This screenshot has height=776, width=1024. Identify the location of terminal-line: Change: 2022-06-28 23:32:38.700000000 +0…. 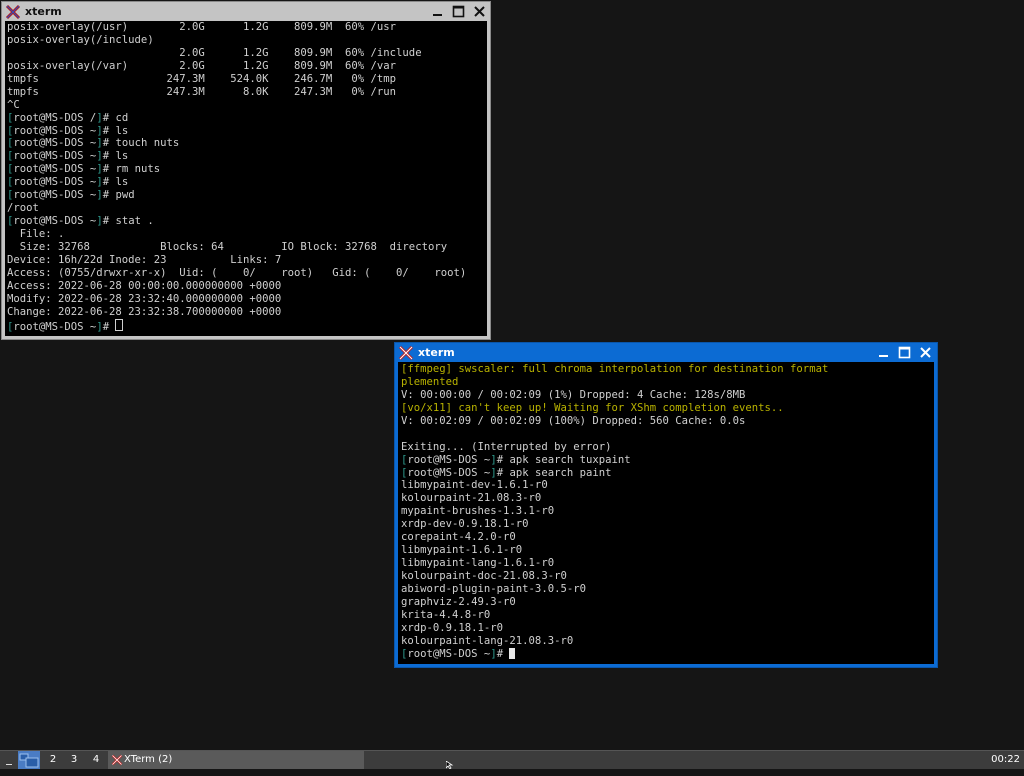
(236, 312).